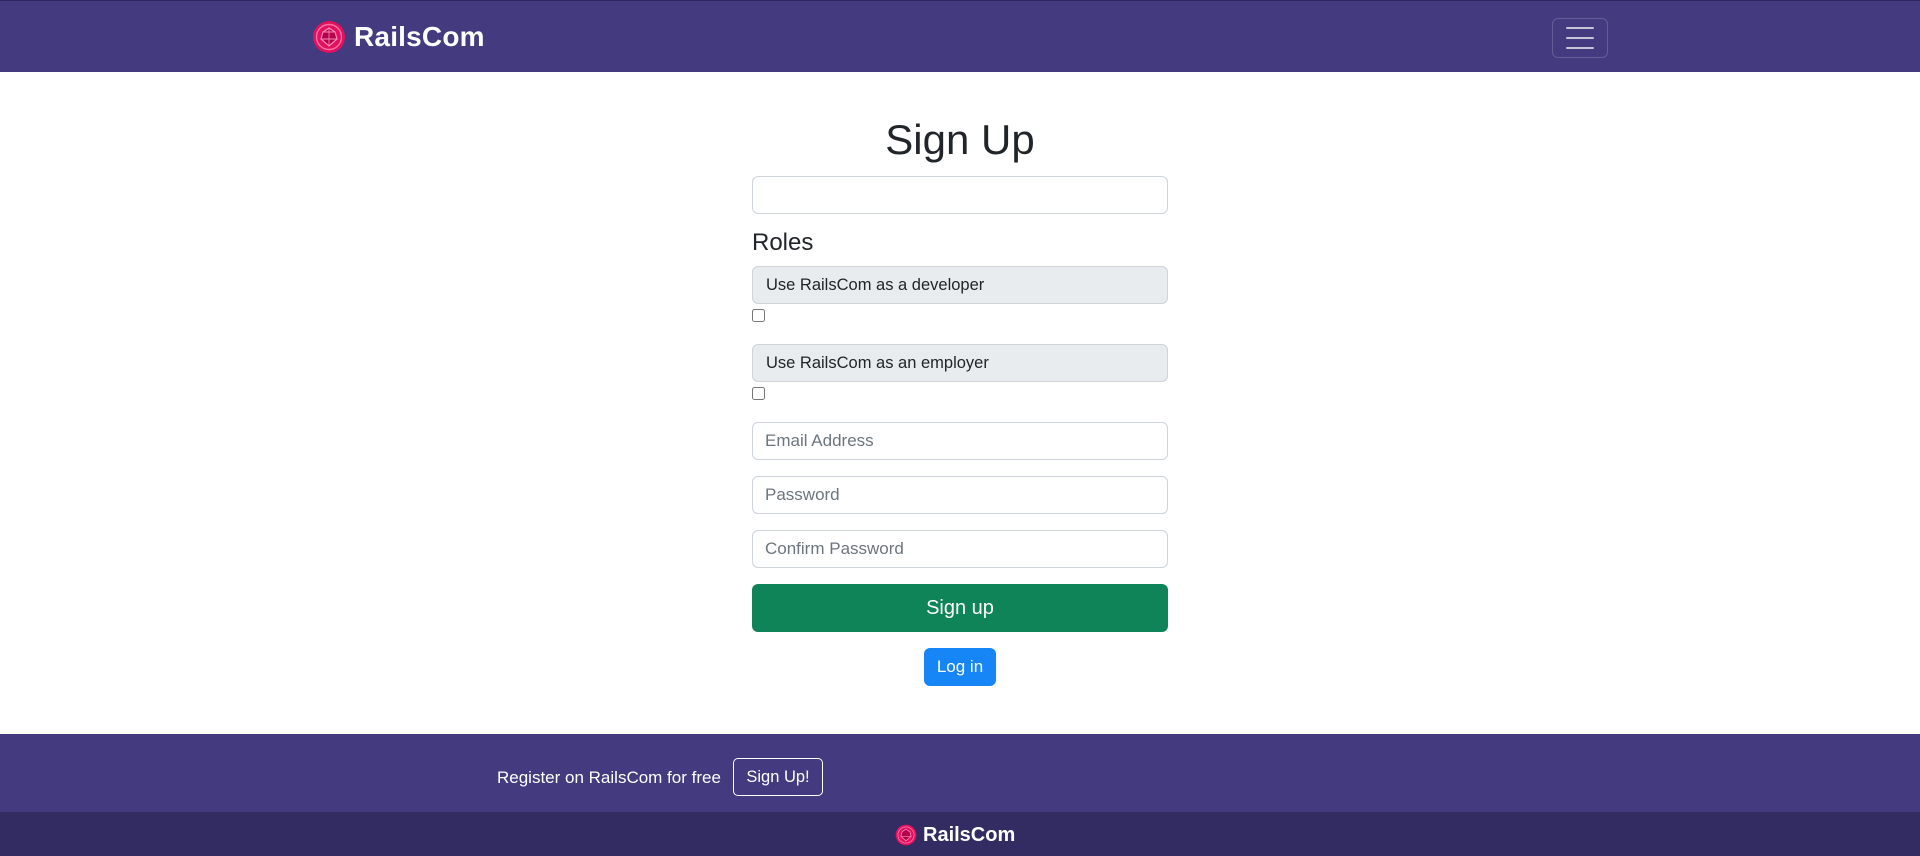 The width and height of the screenshot is (1920, 856). Describe the element at coordinates (783, 242) in the screenshot. I see `roles-heading: Roles` at that location.